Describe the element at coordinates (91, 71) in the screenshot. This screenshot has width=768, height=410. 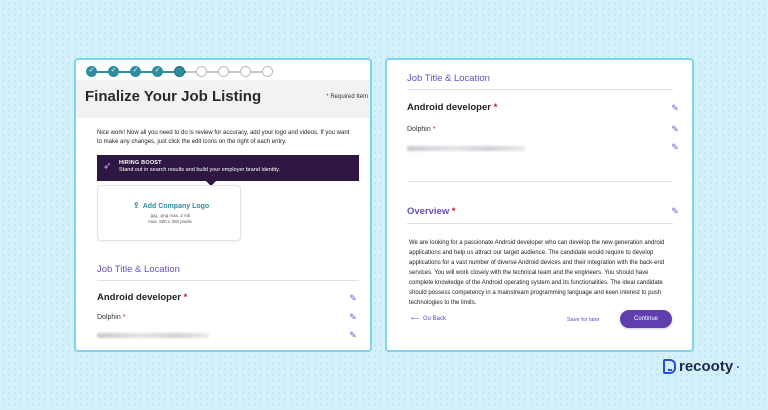
I see `step-1: ✓` at that location.